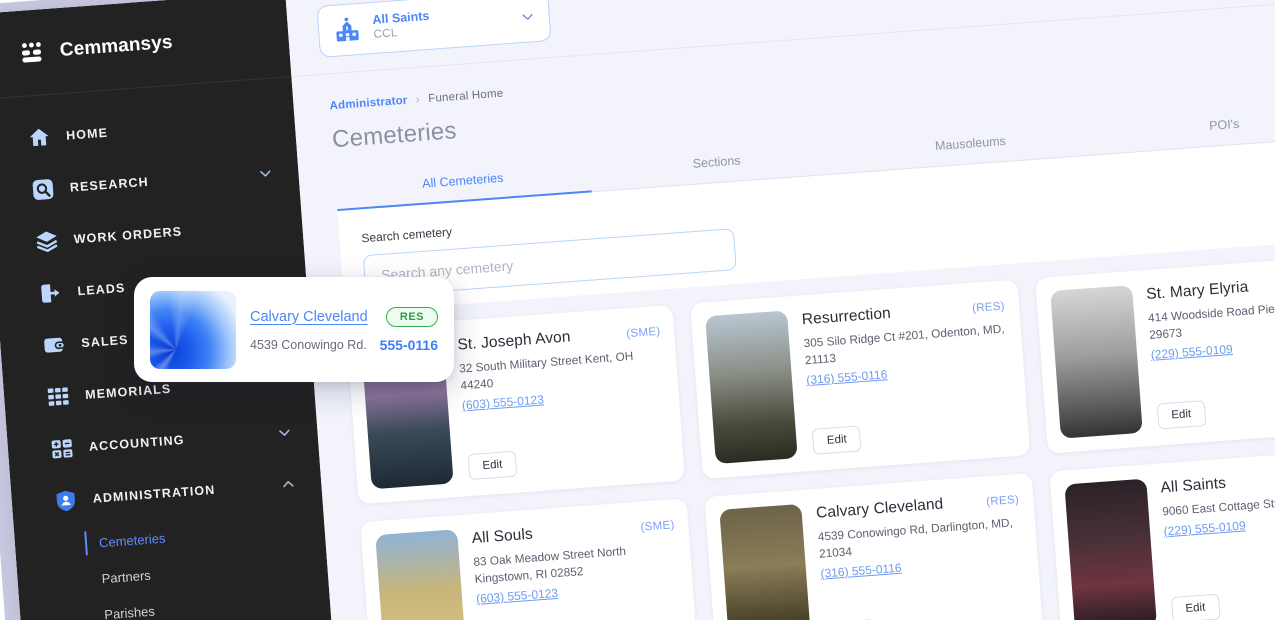  I want to click on sidebar-label-work-orders: WORK ORDERS, so click(128, 235).